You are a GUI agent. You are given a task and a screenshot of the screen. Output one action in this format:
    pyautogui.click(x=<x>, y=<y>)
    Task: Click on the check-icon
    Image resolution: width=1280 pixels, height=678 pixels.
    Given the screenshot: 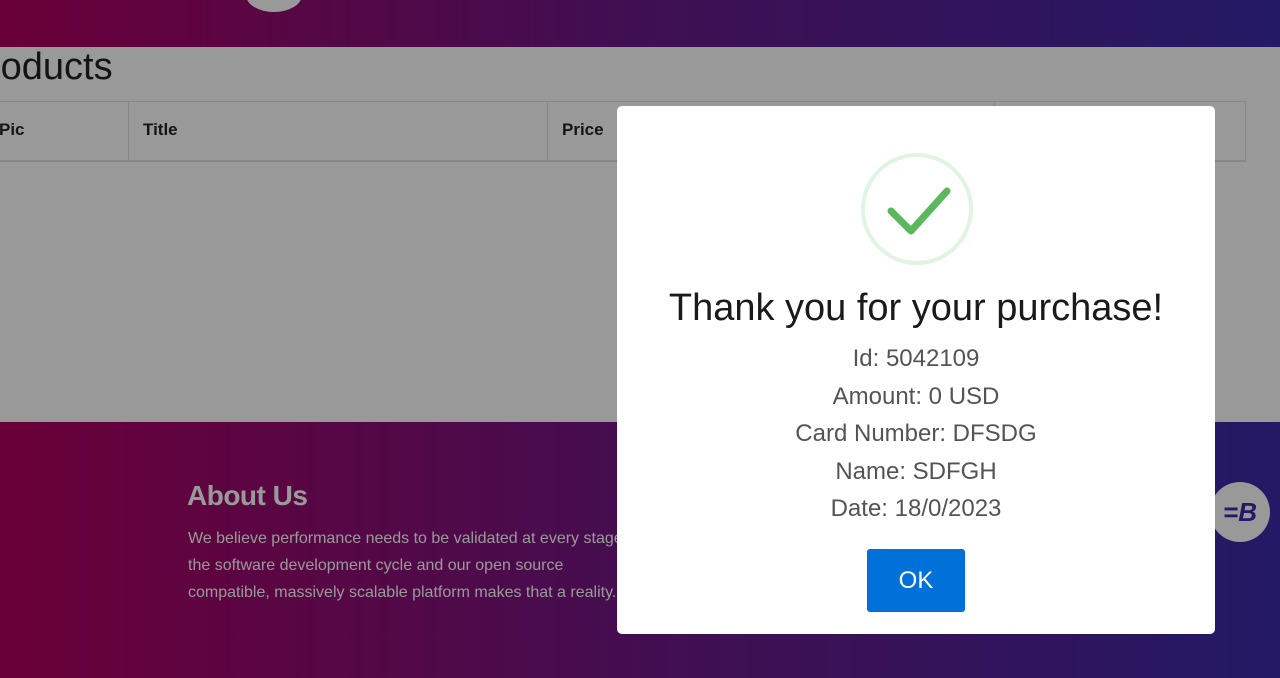 What is the action you would take?
    pyautogui.click(x=919, y=211)
    